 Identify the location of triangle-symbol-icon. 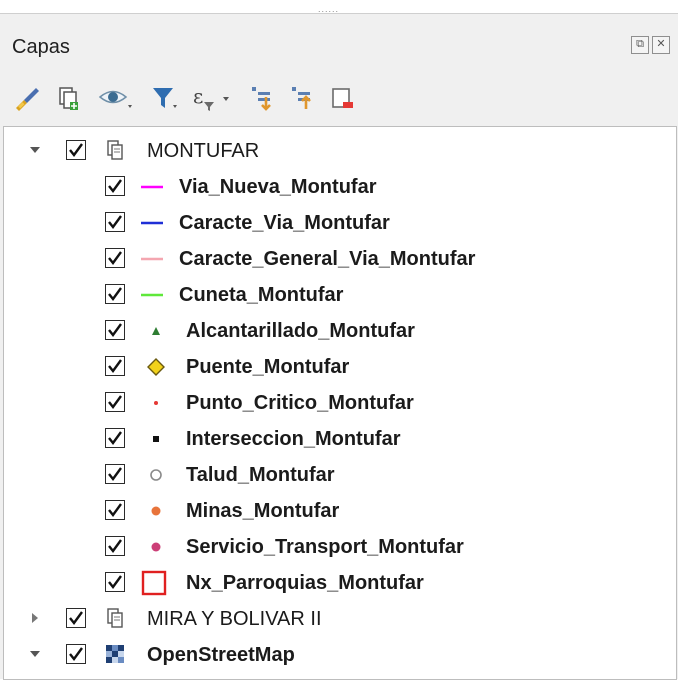
(156, 331).